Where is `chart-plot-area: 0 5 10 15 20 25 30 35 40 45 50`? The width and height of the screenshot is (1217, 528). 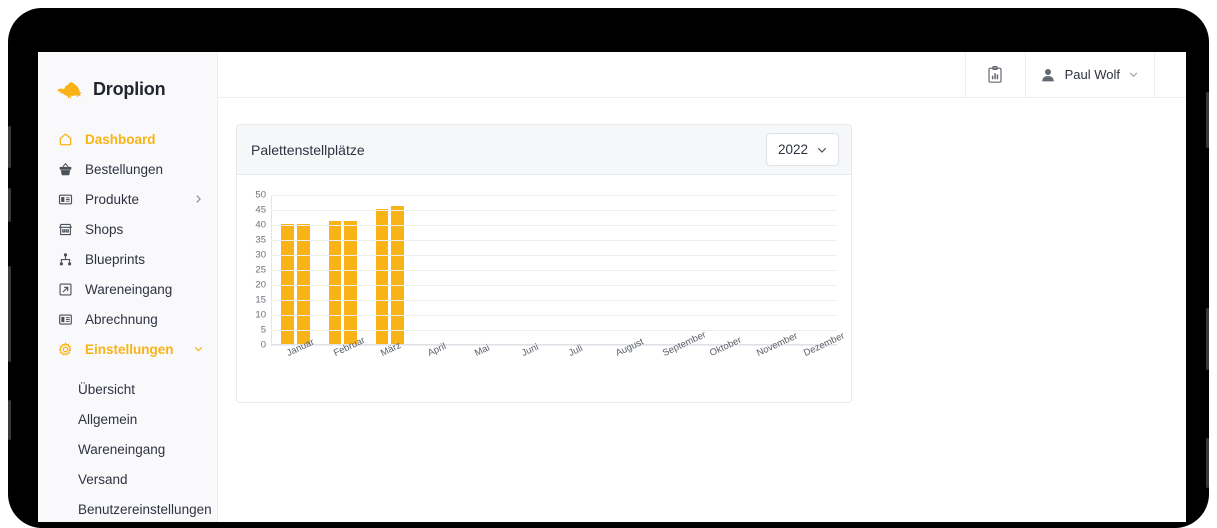 chart-plot-area: 0 5 10 15 20 25 30 35 40 45 50 is located at coordinates (546, 270).